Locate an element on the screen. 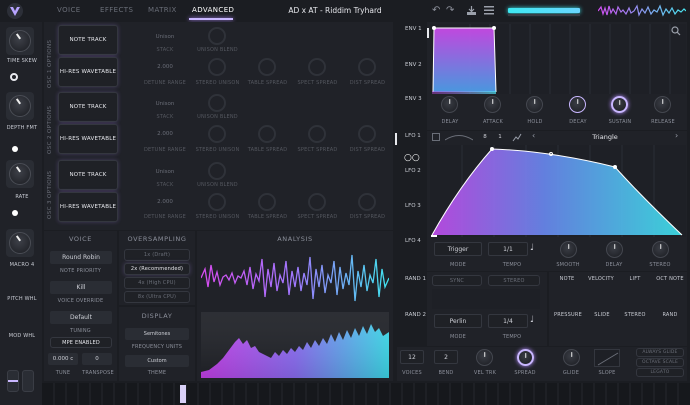  env-hold-knob is located at coordinates (534, 104).